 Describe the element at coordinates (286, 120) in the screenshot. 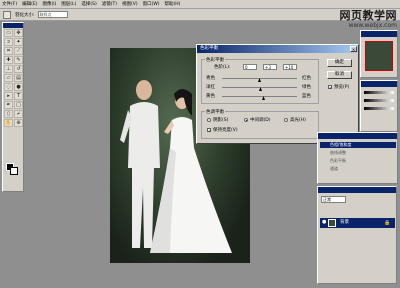

I see `highlights-radio` at that location.